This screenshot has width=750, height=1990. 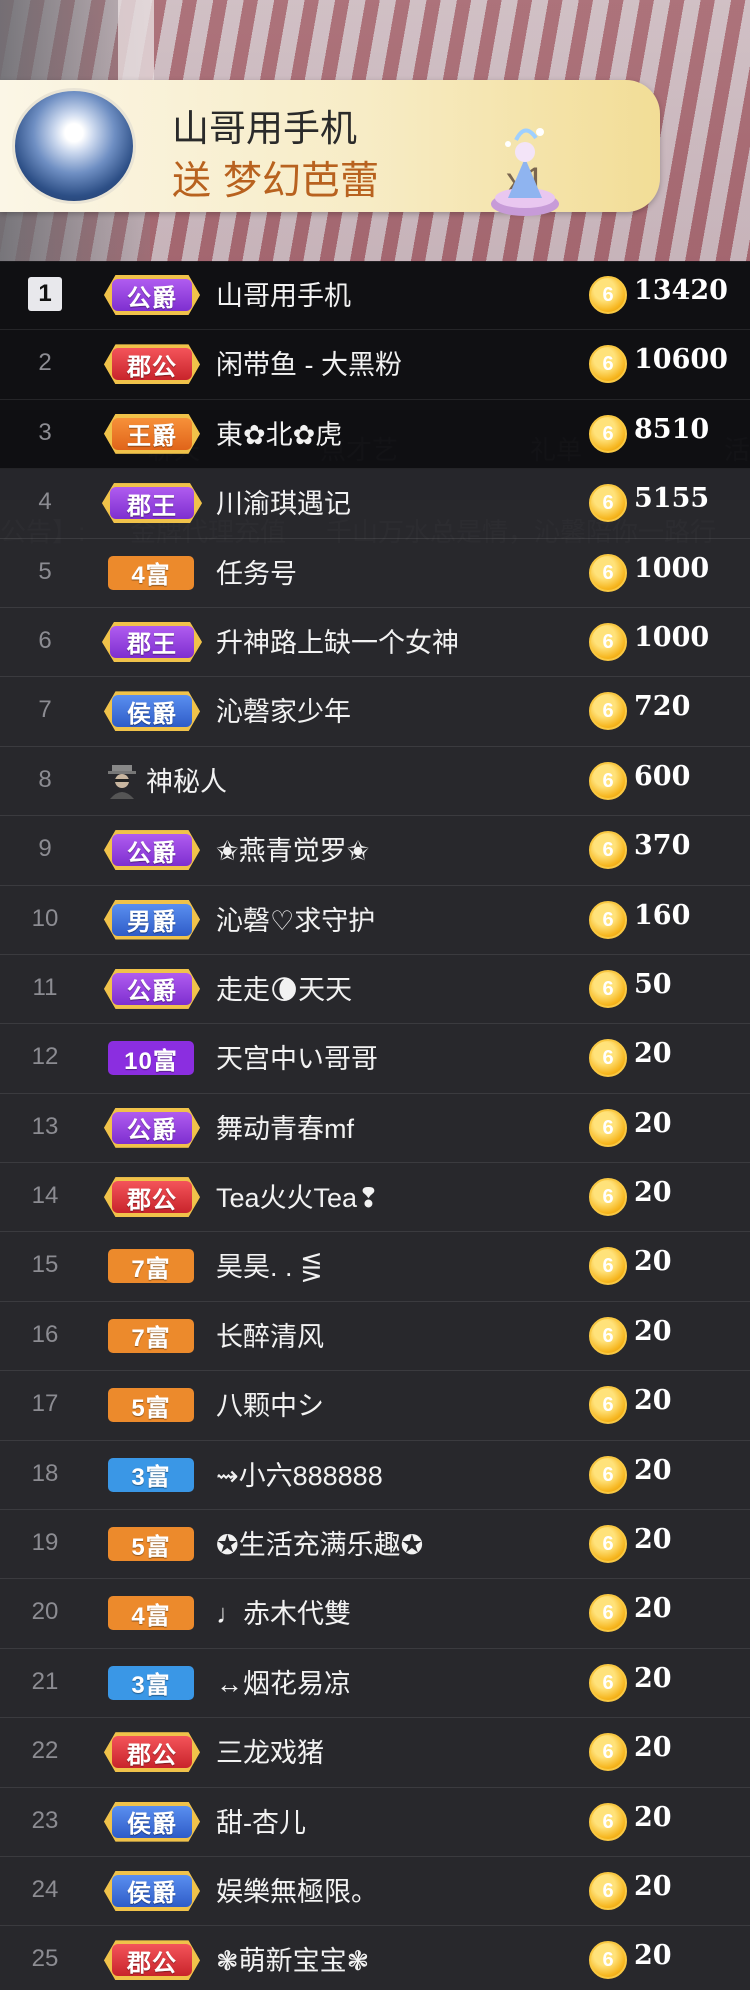 What do you see at coordinates (295, 918) in the screenshot?
I see `user-name: 沁磬♡求守护` at bounding box center [295, 918].